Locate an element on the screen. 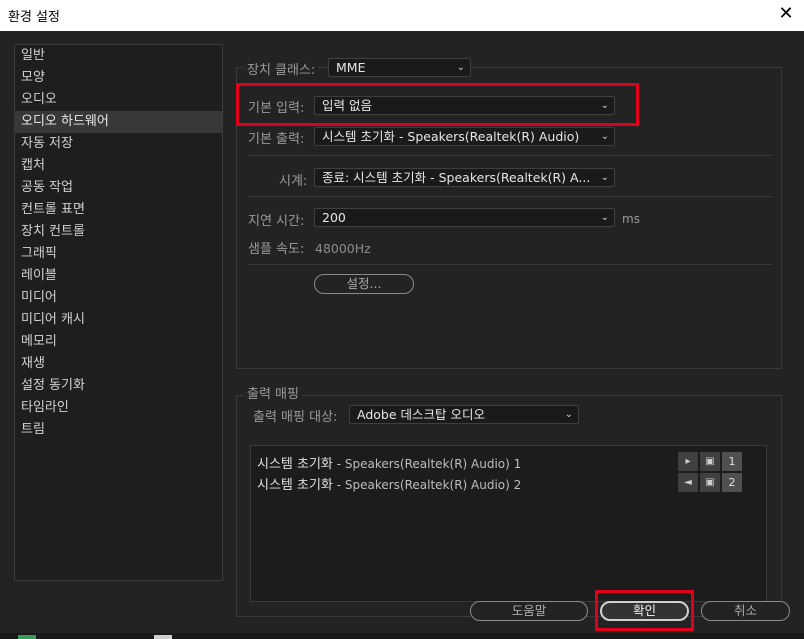  cancel-button: 취소 is located at coordinates (745, 611).